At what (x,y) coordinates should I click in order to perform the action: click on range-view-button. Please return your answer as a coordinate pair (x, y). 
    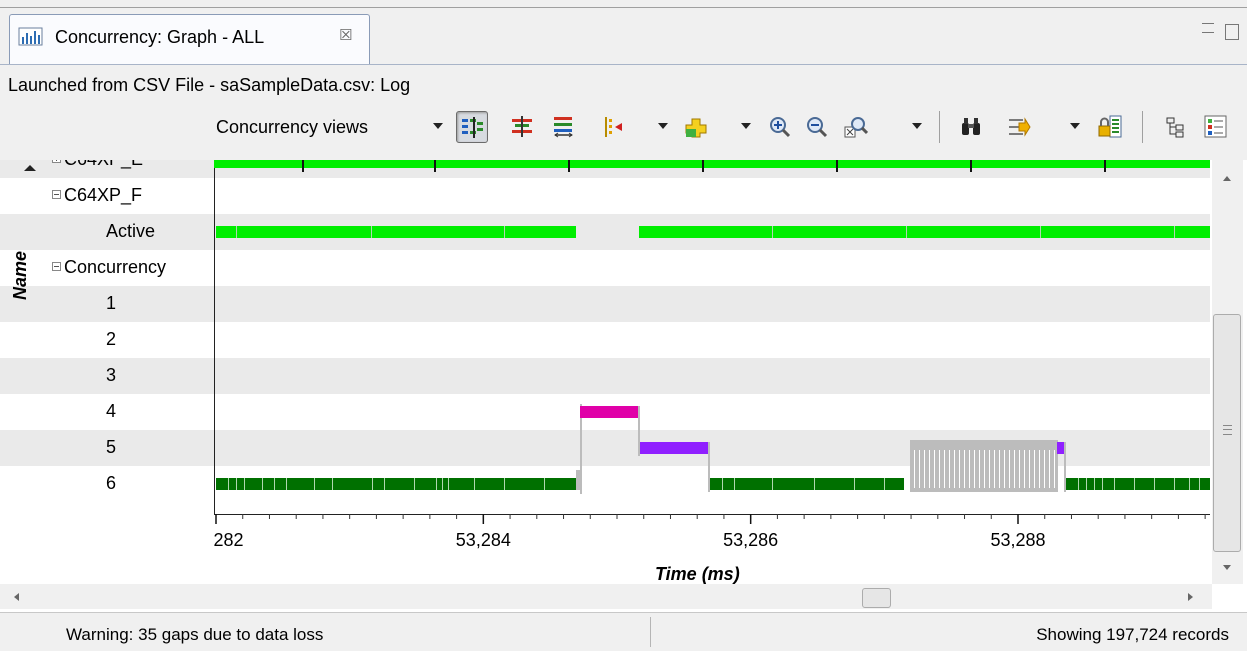
    Looking at the image, I should click on (564, 127).